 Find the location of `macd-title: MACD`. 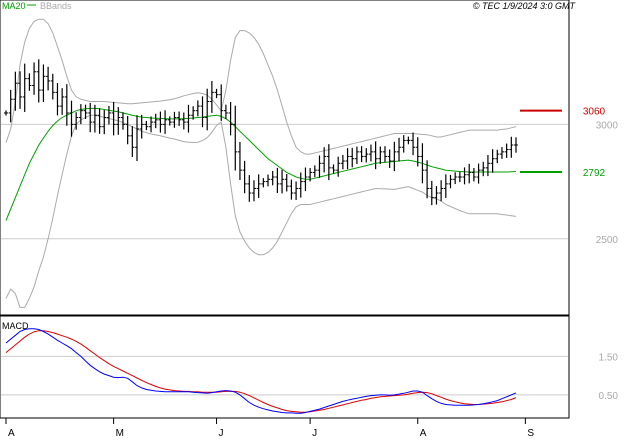

macd-title: MACD is located at coordinates (15, 326).